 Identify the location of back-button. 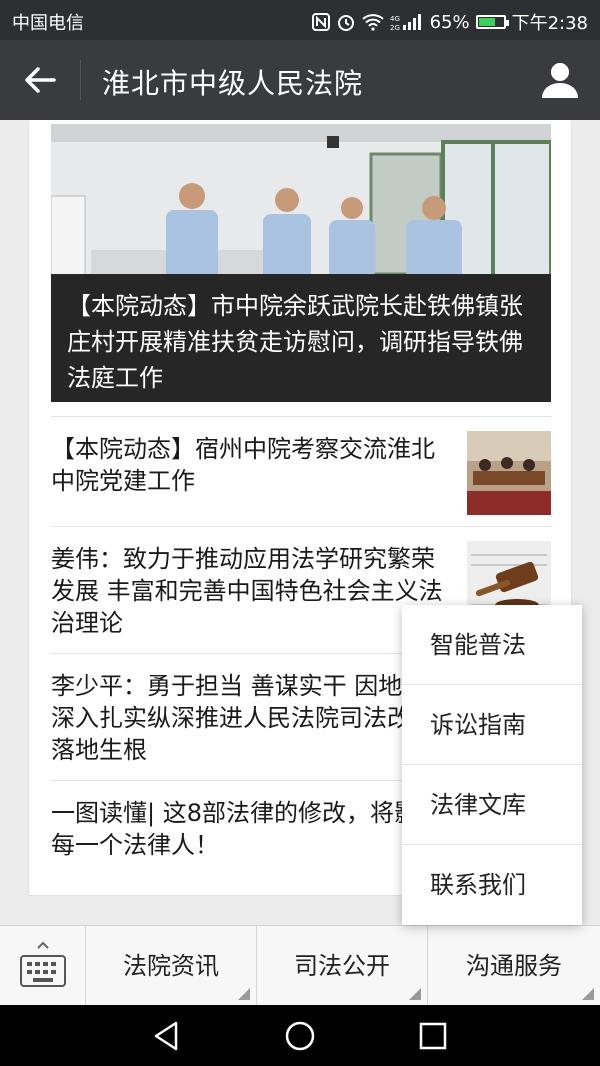
(40, 80).